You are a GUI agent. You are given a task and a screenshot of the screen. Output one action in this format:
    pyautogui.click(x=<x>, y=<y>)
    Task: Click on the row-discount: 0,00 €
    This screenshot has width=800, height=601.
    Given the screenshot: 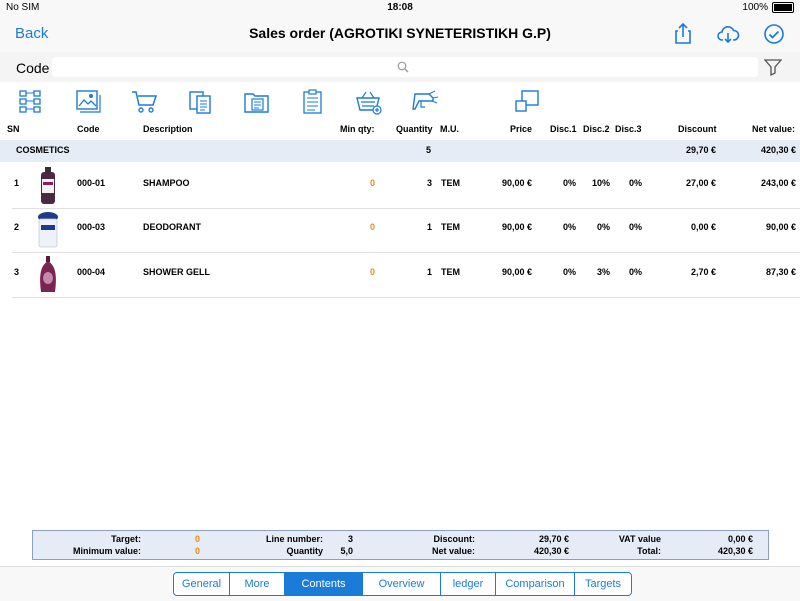 What is the action you would take?
    pyautogui.click(x=703, y=227)
    